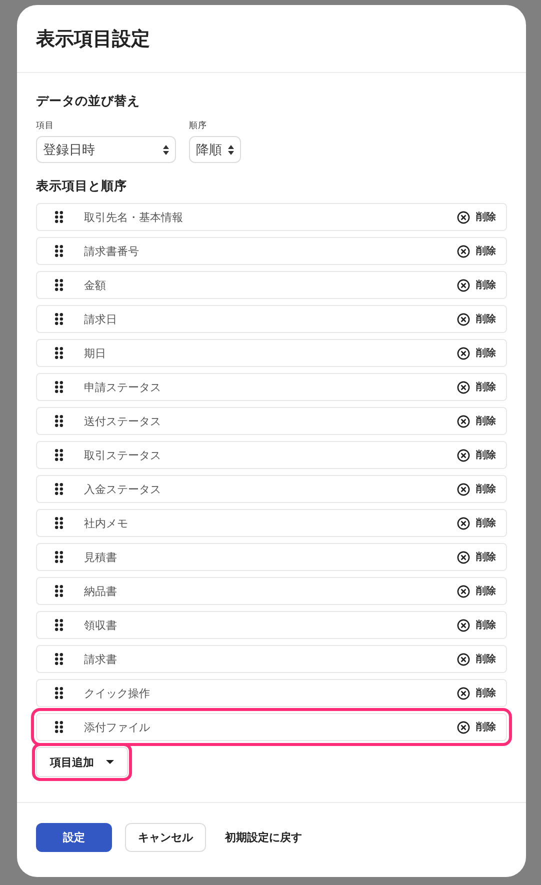  Describe the element at coordinates (215, 149) in the screenshot. I see `sort-order-select: 降順` at that location.